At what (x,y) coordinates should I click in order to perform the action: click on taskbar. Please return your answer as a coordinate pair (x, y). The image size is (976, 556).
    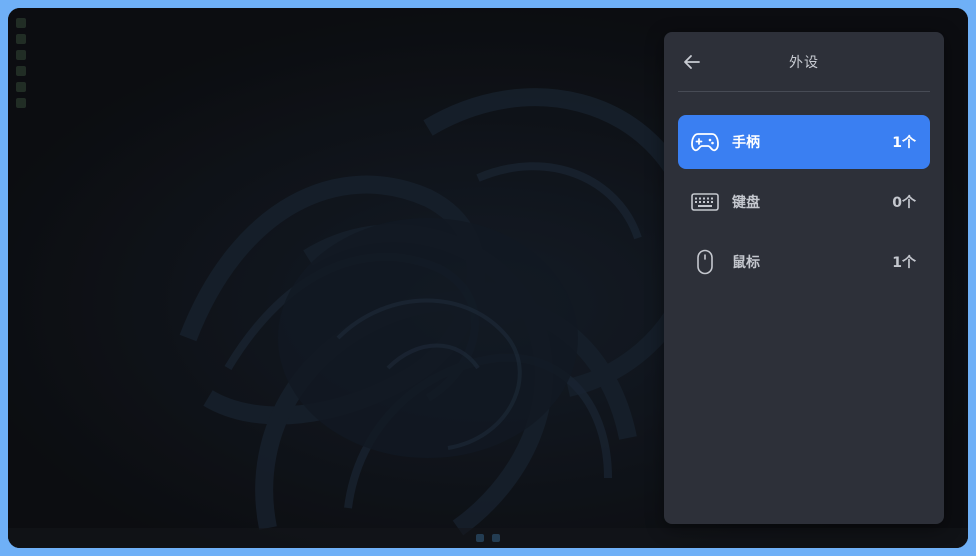
    Looking at the image, I should click on (488, 538).